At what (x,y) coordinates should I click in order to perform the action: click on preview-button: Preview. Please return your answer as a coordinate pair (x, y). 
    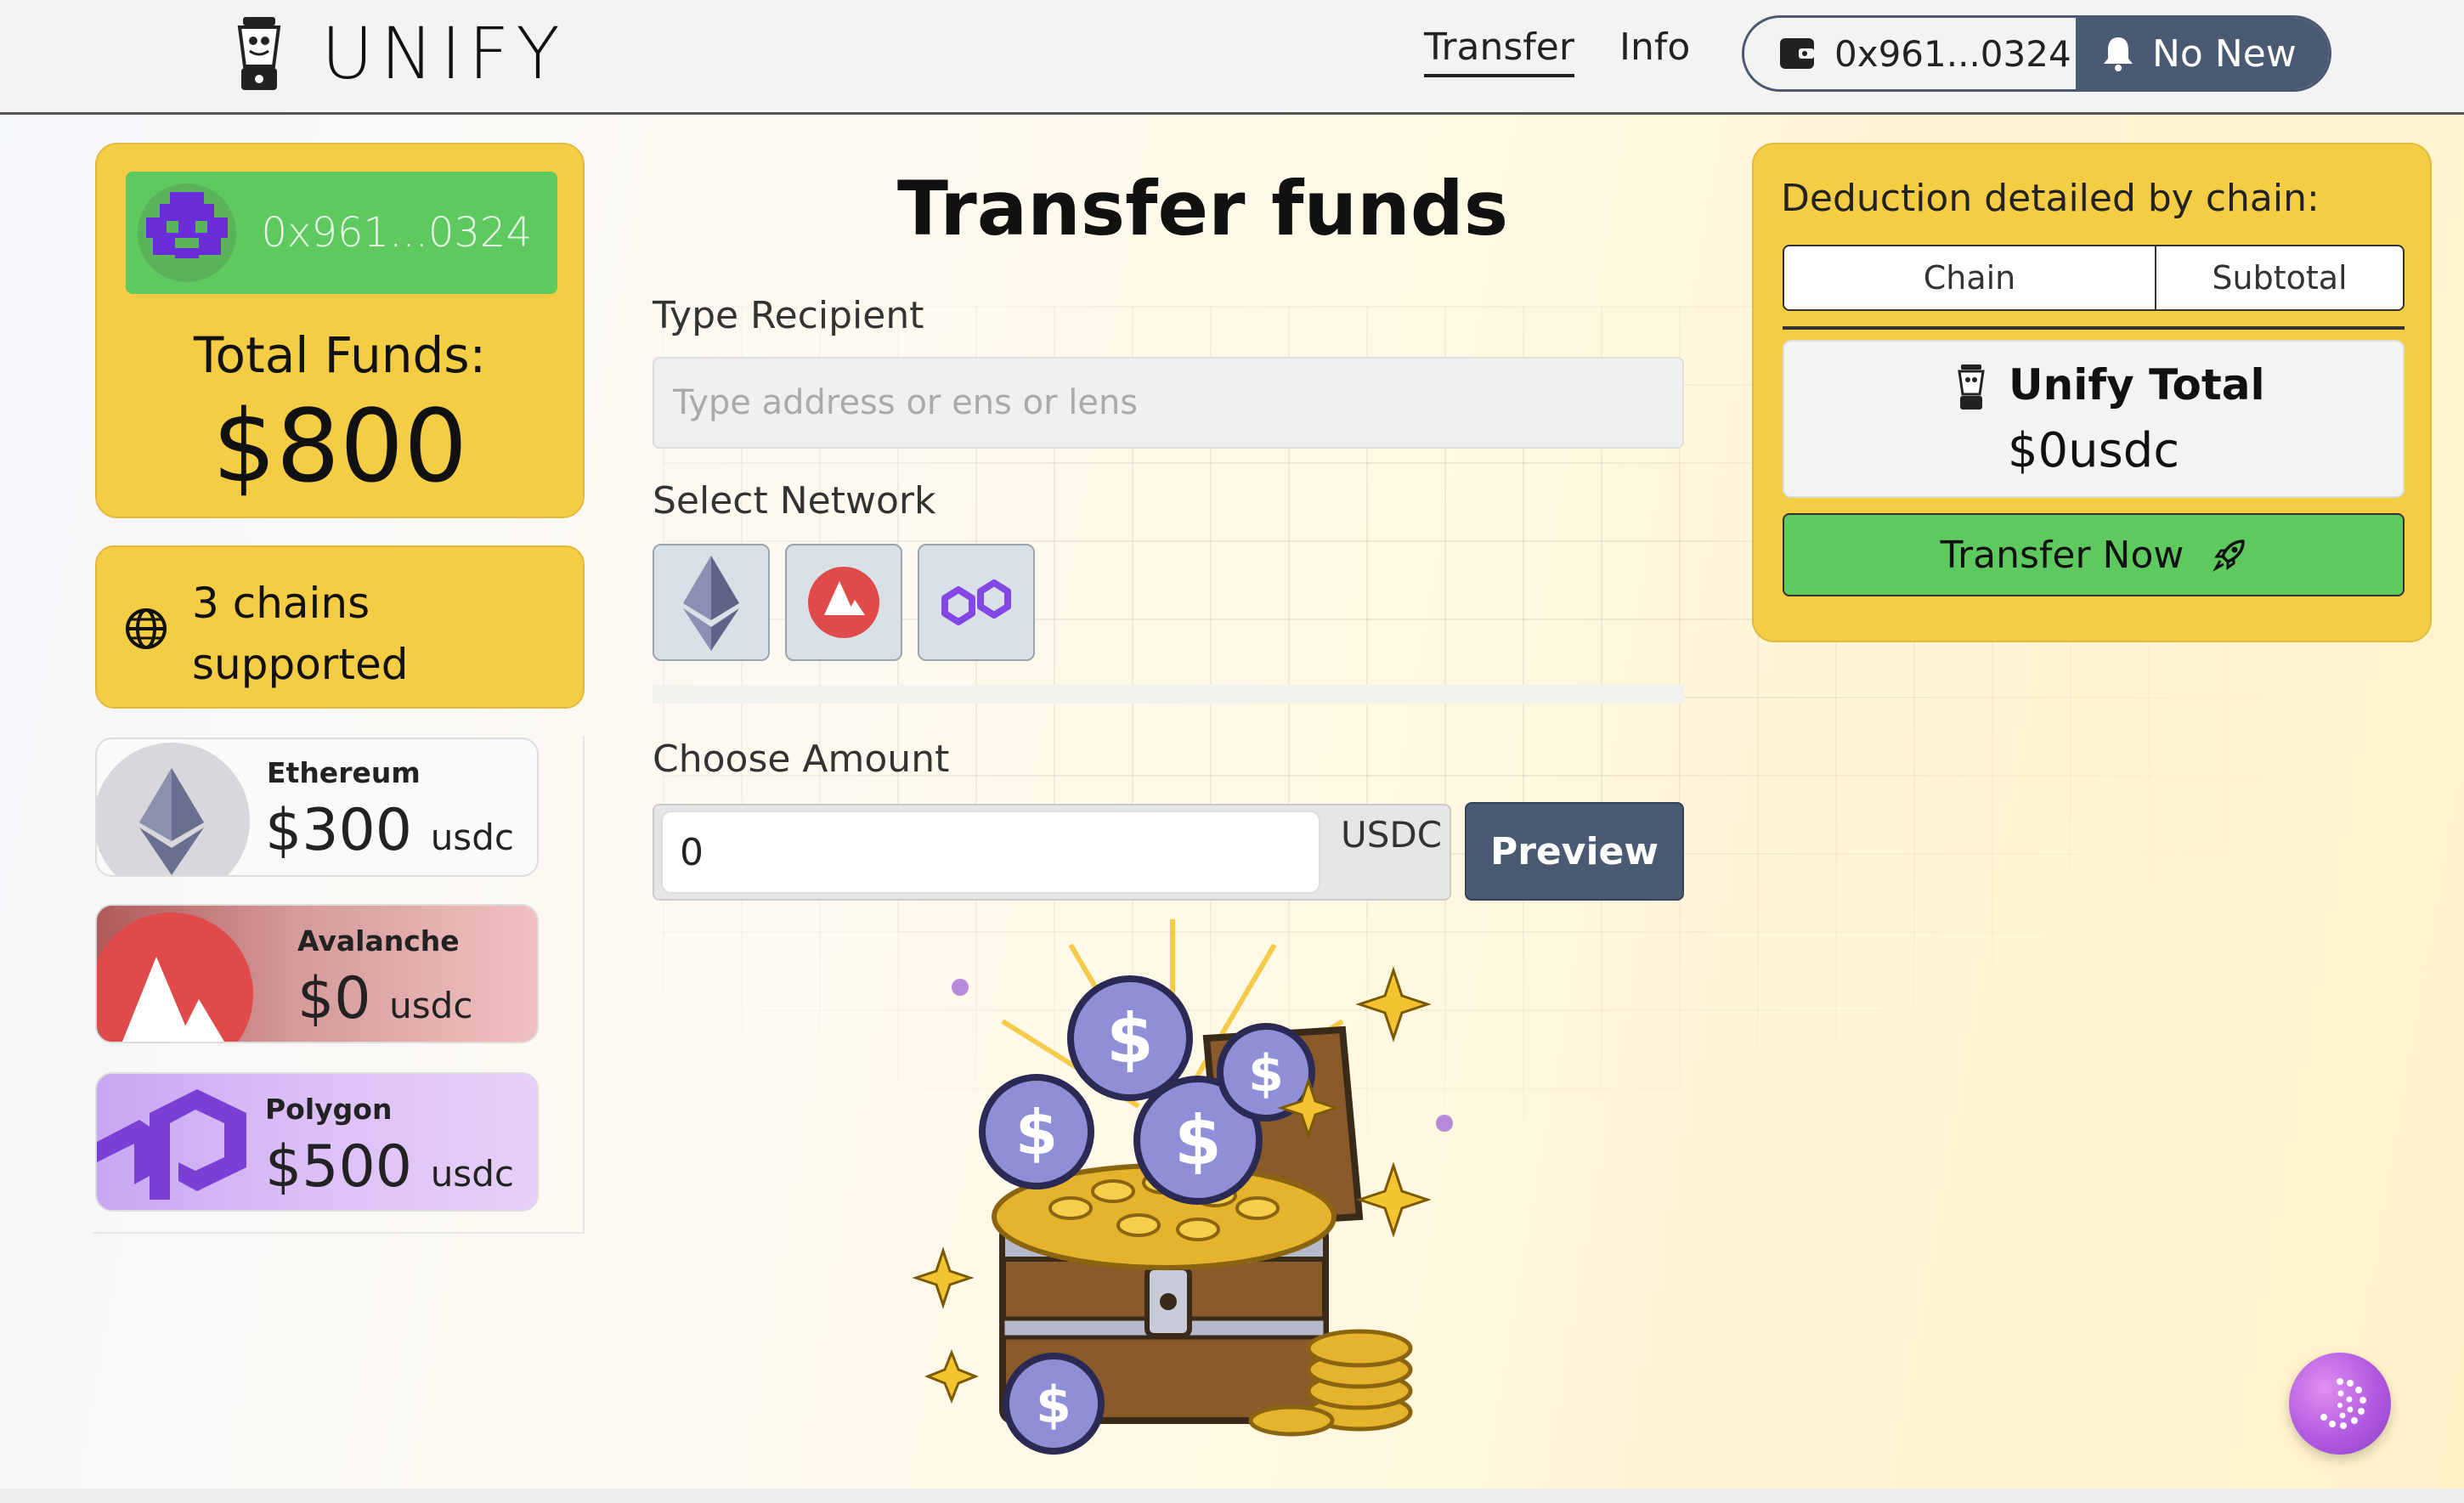
    Looking at the image, I should click on (1574, 851).